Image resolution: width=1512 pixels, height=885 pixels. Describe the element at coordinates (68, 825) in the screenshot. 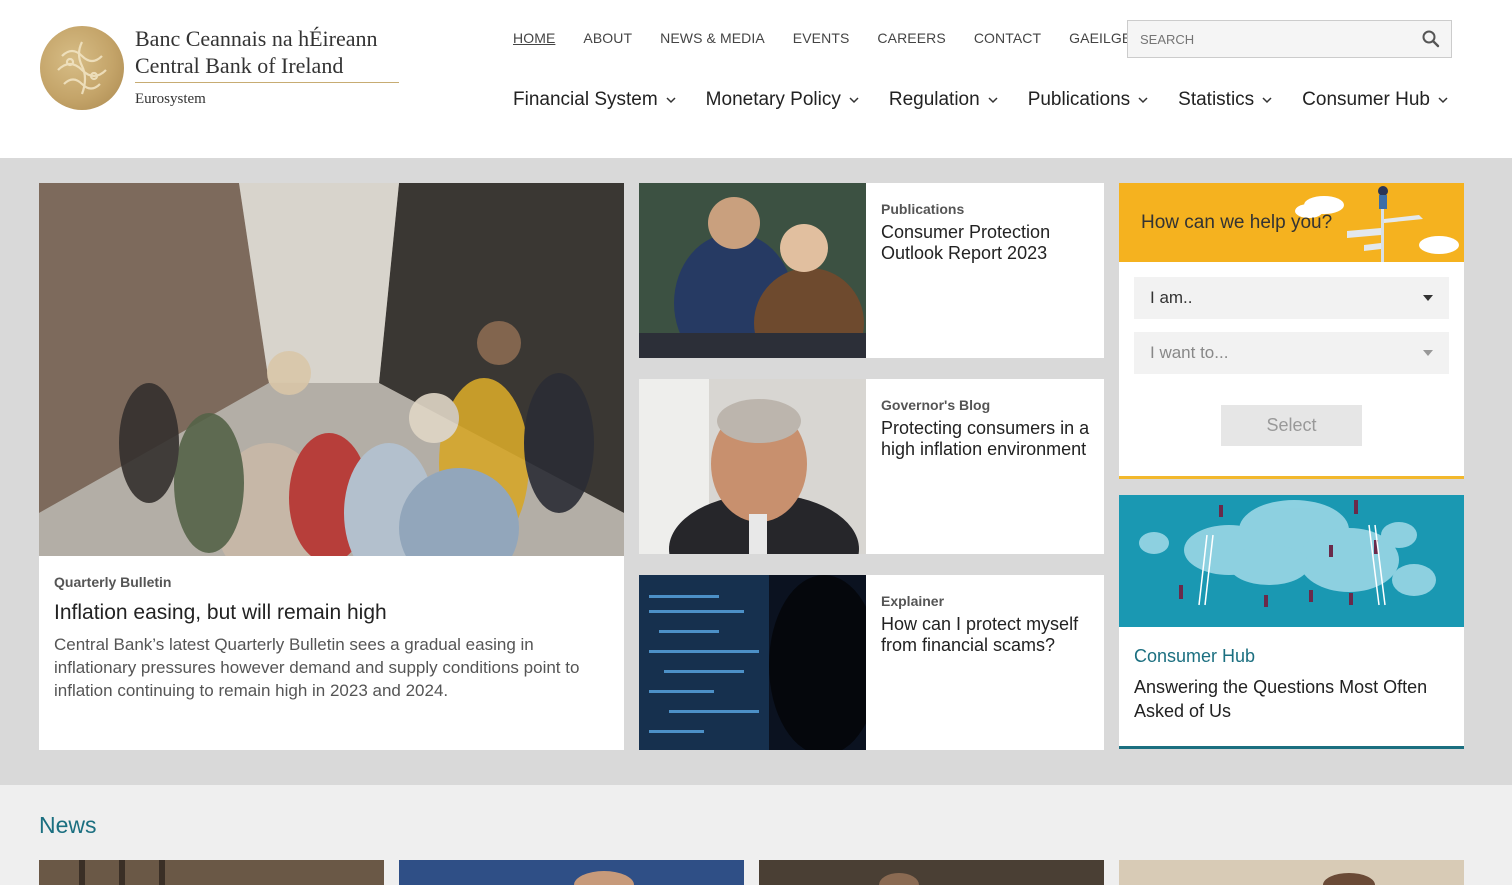

I see `news-heading: News` at that location.